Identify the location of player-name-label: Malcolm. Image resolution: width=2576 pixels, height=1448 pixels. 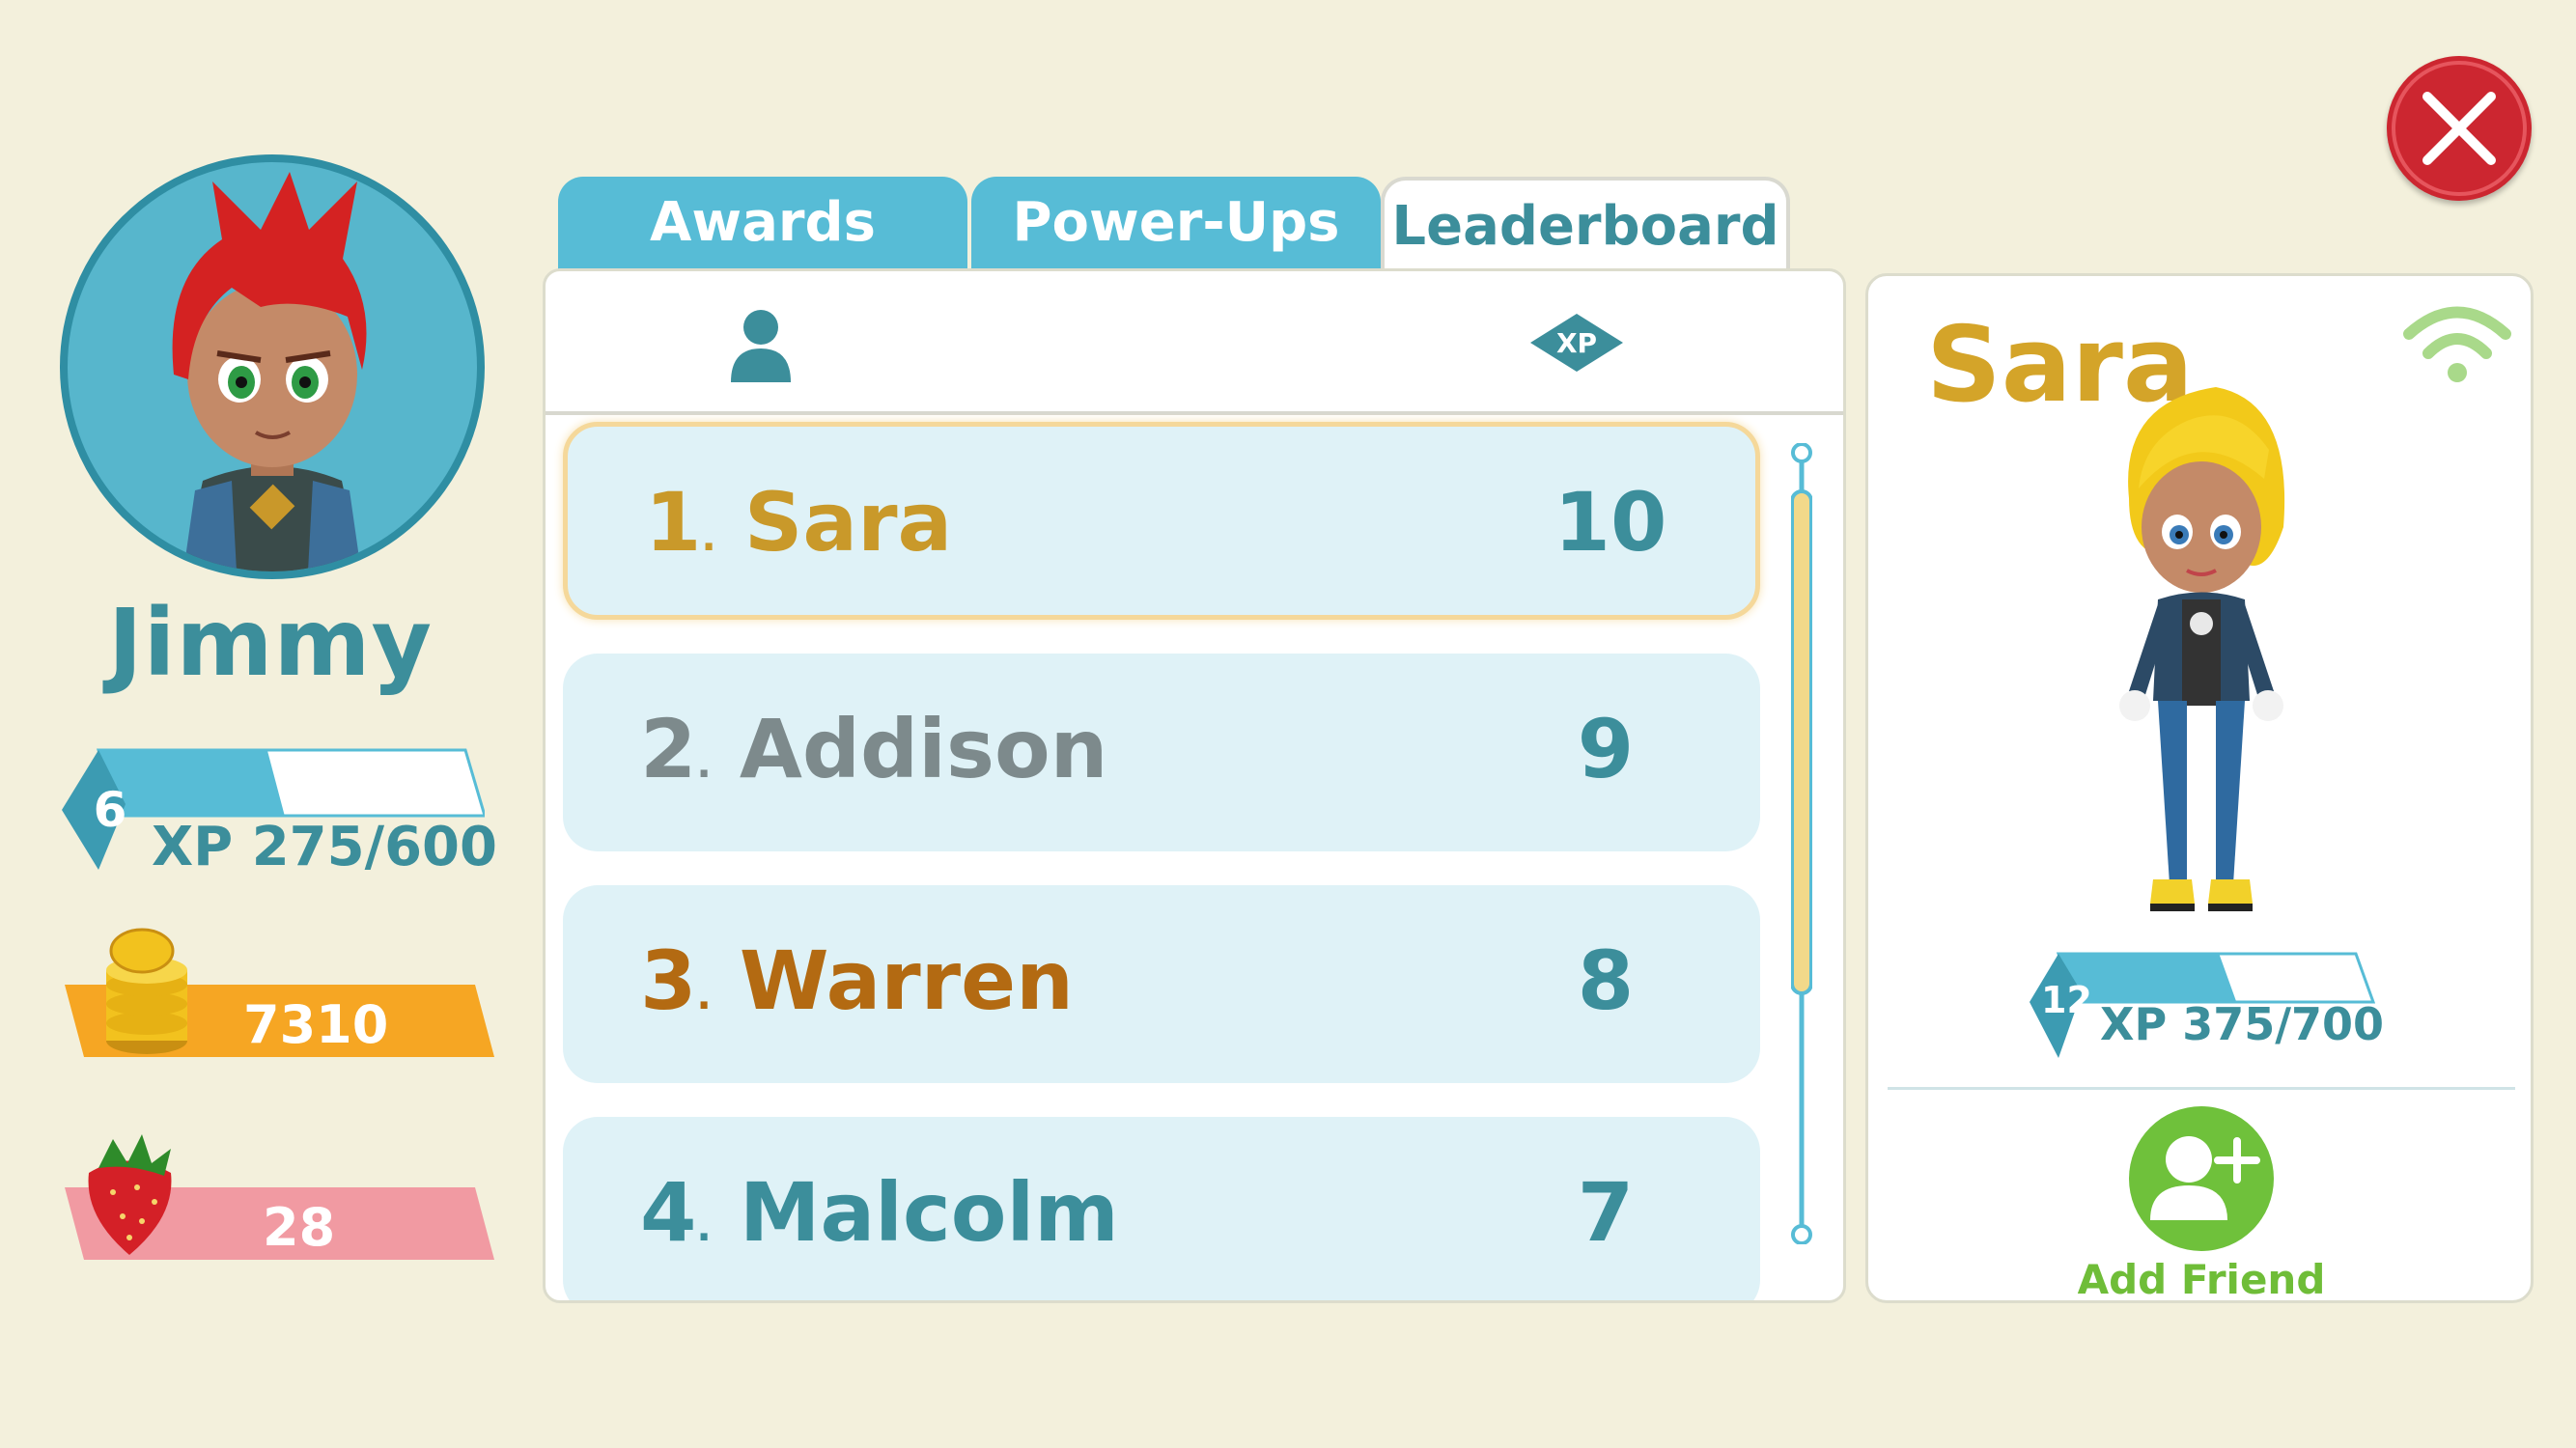
(929, 1213).